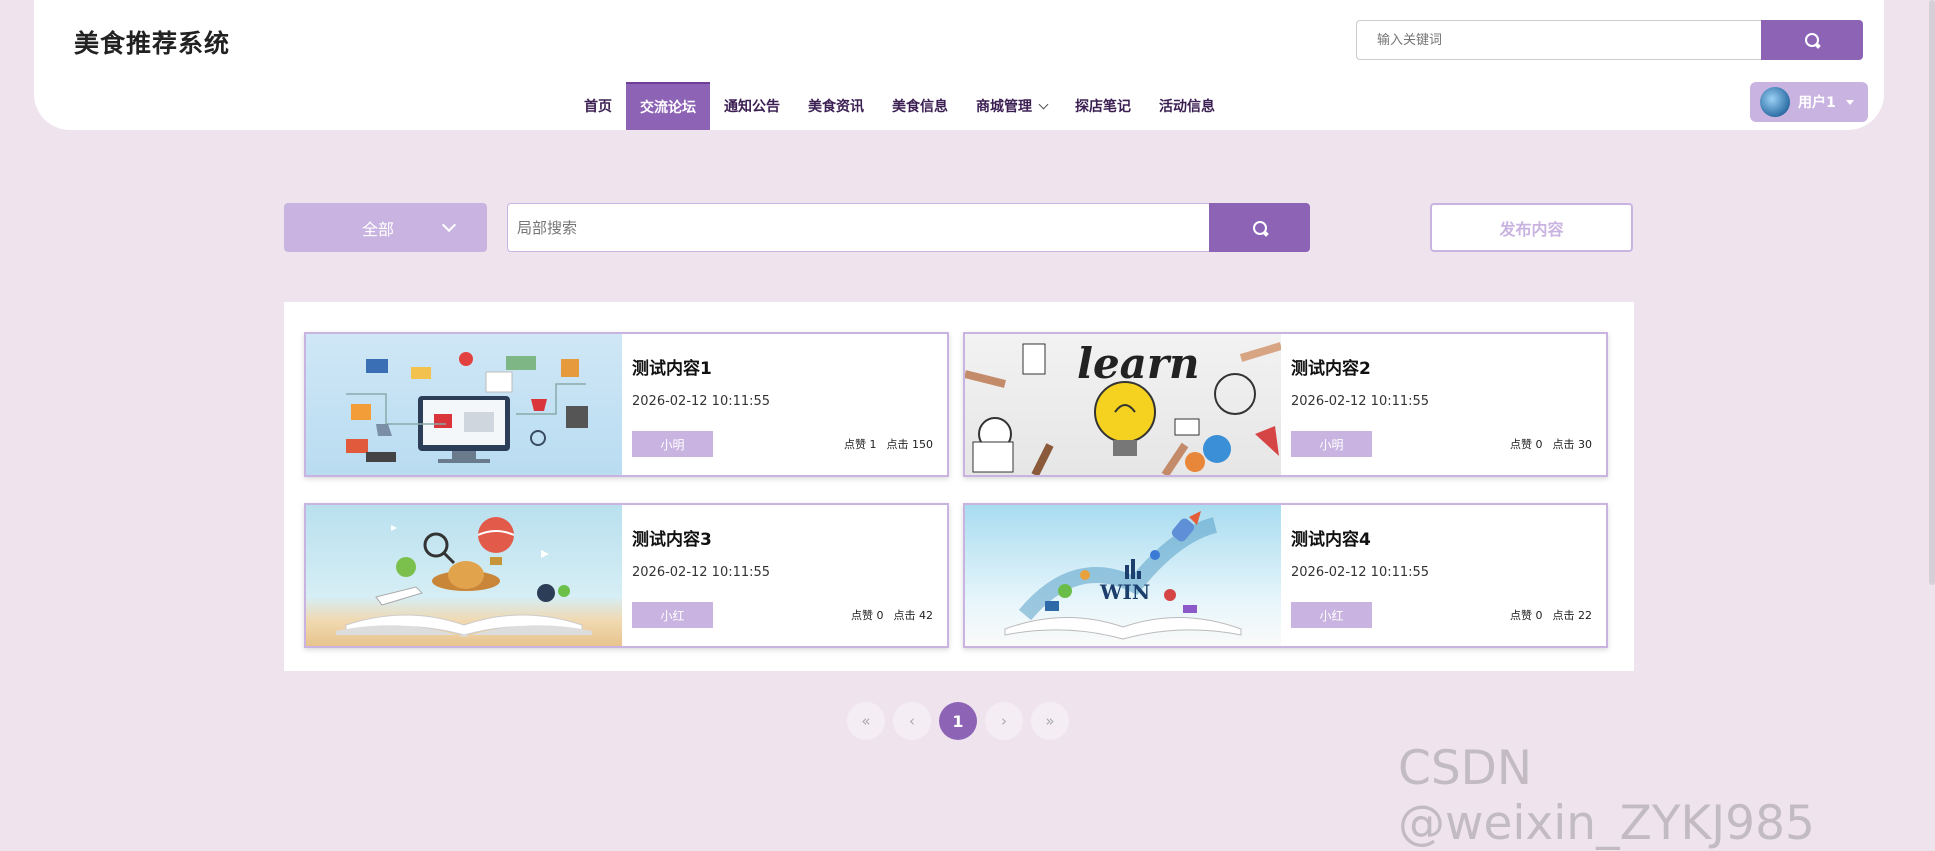 Image resolution: width=1935 pixels, height=851 pixels. What do you see at coordinates (836, 106) in the screenshot?
I see `nav-item-food-news: 美食资讯` at bounding box center [836, 106].